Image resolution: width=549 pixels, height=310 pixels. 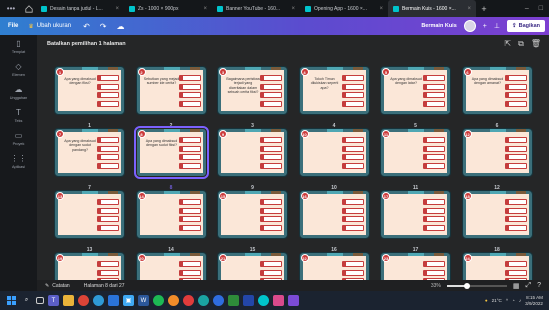 What do you see at coordinates (432, 8) in the screenshot?
I see `browser-tab: Bermain Kuis - 1600 ×... ×` at bounding box center [432, 8].